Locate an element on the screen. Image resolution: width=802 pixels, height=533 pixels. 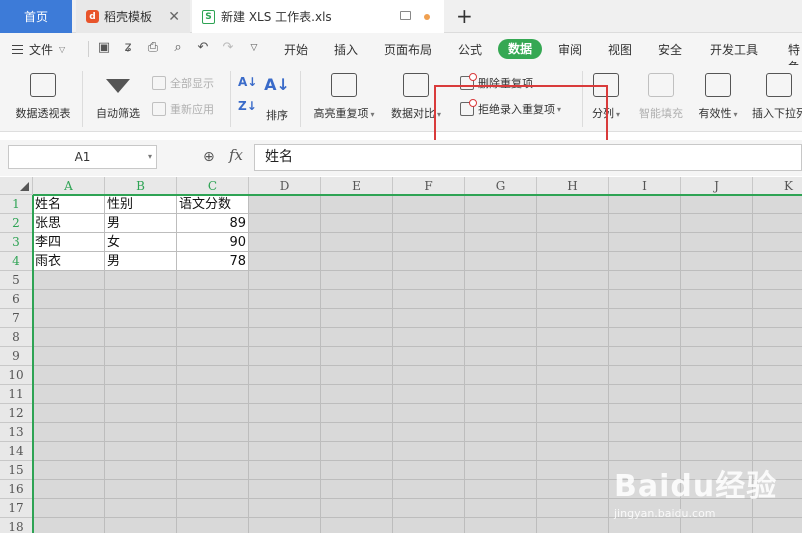
cell-f14 is located at coordinates (429, 451).